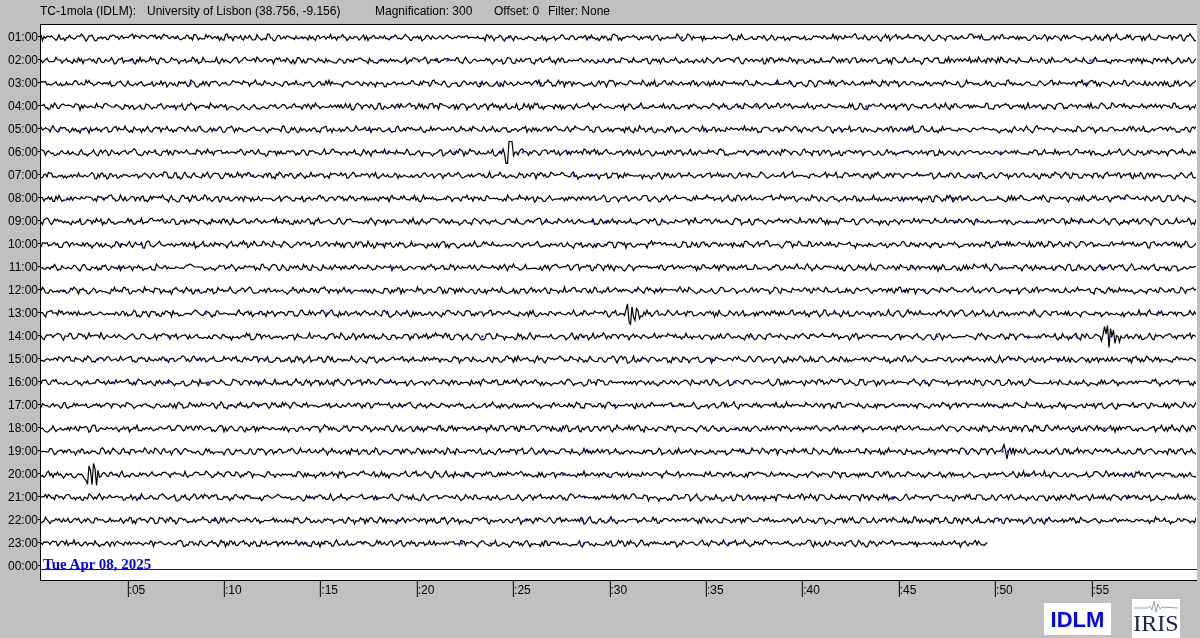 This screenshot has height=638, width=1200. Describe the element at coordinates (22, 450) in the screenshot. I see `hour-label: 19:00` at that location.